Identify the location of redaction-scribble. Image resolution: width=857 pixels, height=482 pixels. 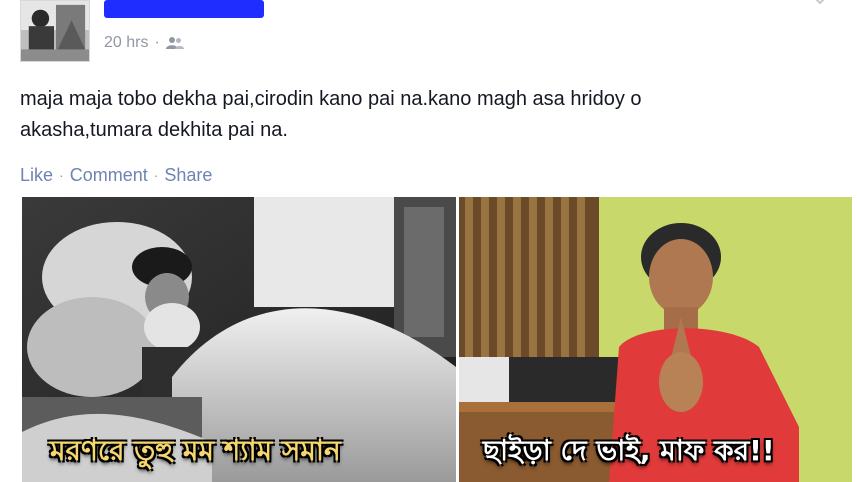
(184, 9).